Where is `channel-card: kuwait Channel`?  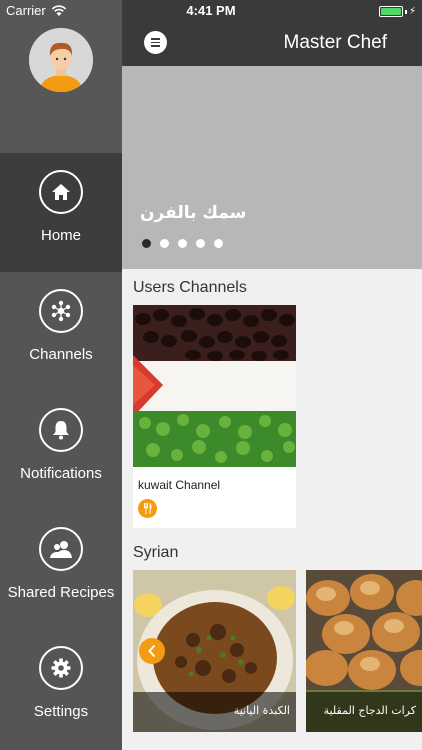
channel-card: kuwait Channel is located at coordinates (214, 416).